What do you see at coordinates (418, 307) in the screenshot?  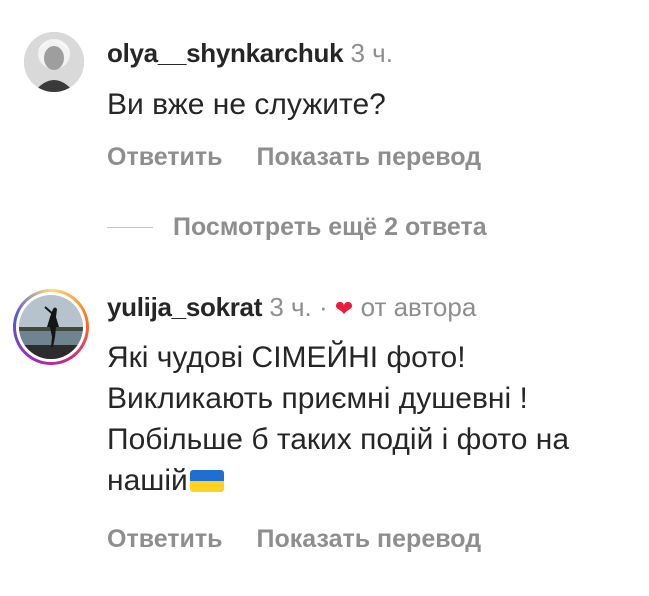 I see `liked-by-author-label: от автора` at bounding box center [418, 307].